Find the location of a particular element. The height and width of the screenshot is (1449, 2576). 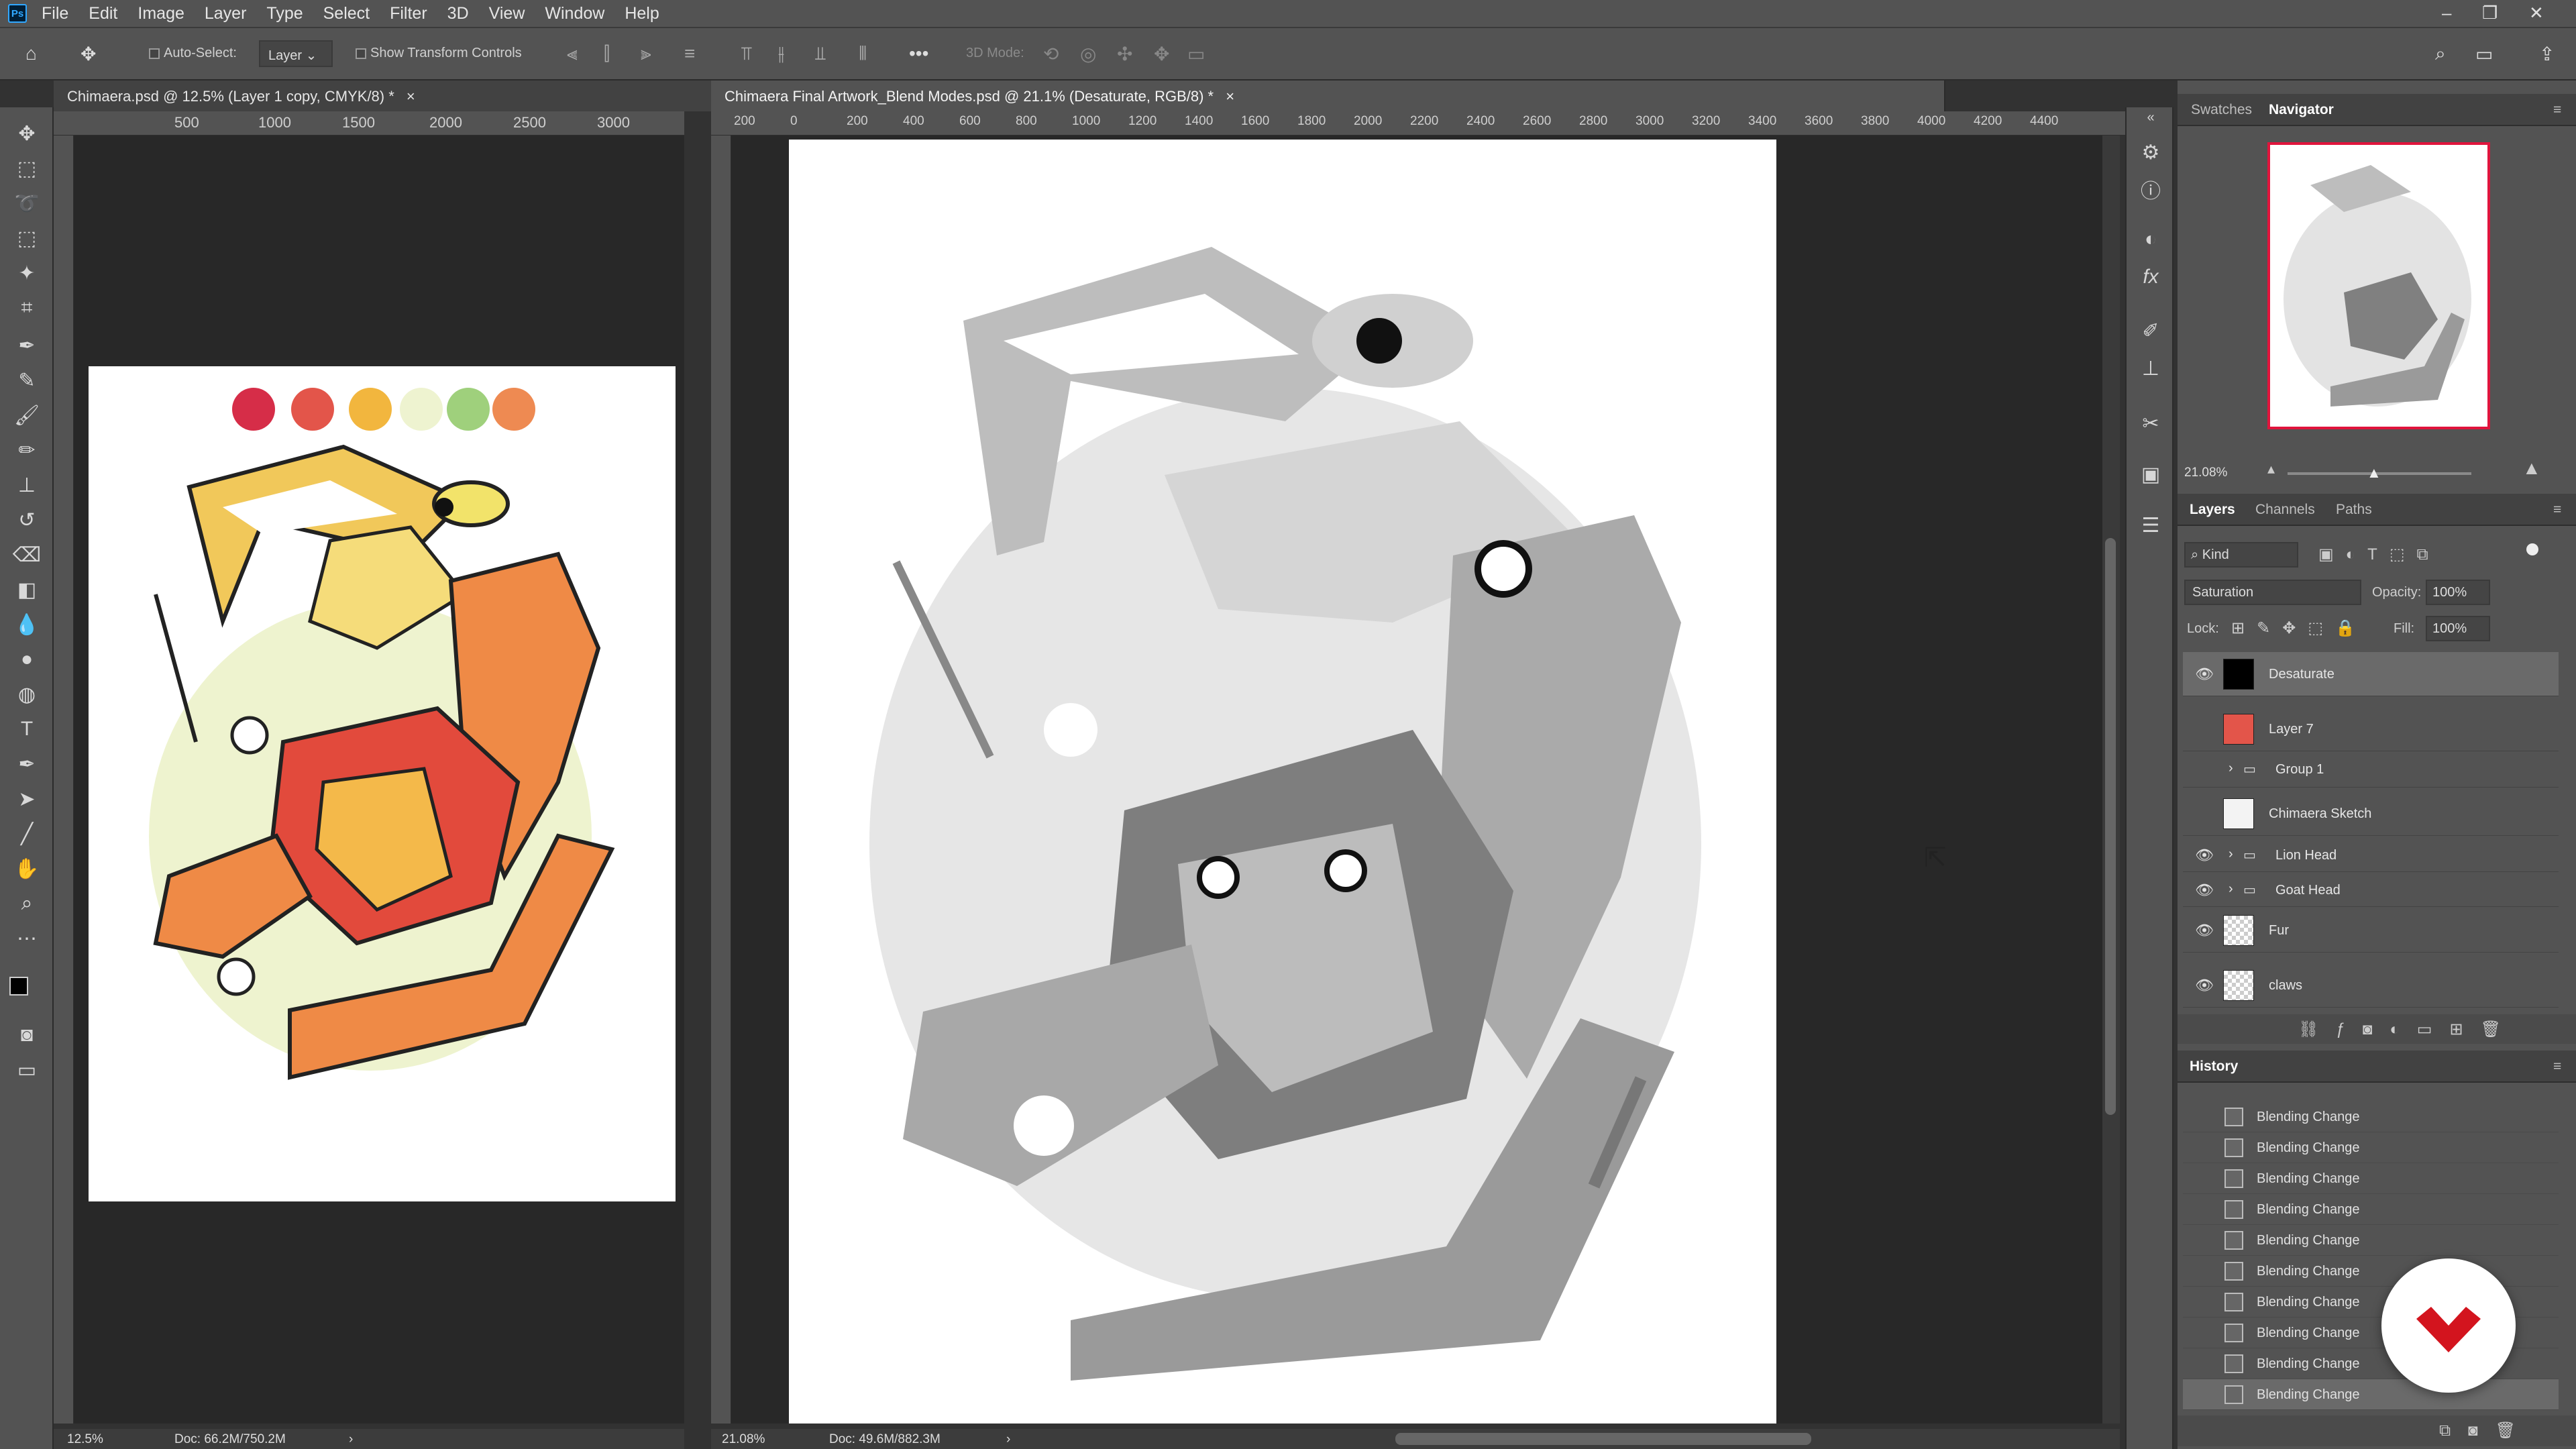

zoom-out-icon: ▴ is located at coordinates (2271, 469).